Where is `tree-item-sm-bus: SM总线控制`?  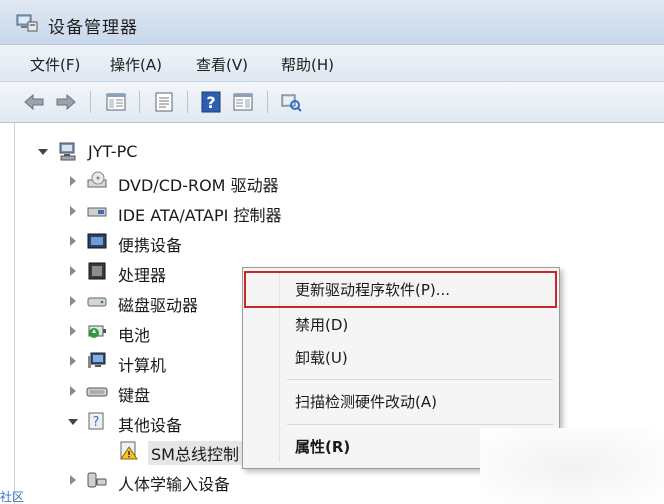
tree-item-sm-bus: SM总线控制 is located at coordinates (130, 450).